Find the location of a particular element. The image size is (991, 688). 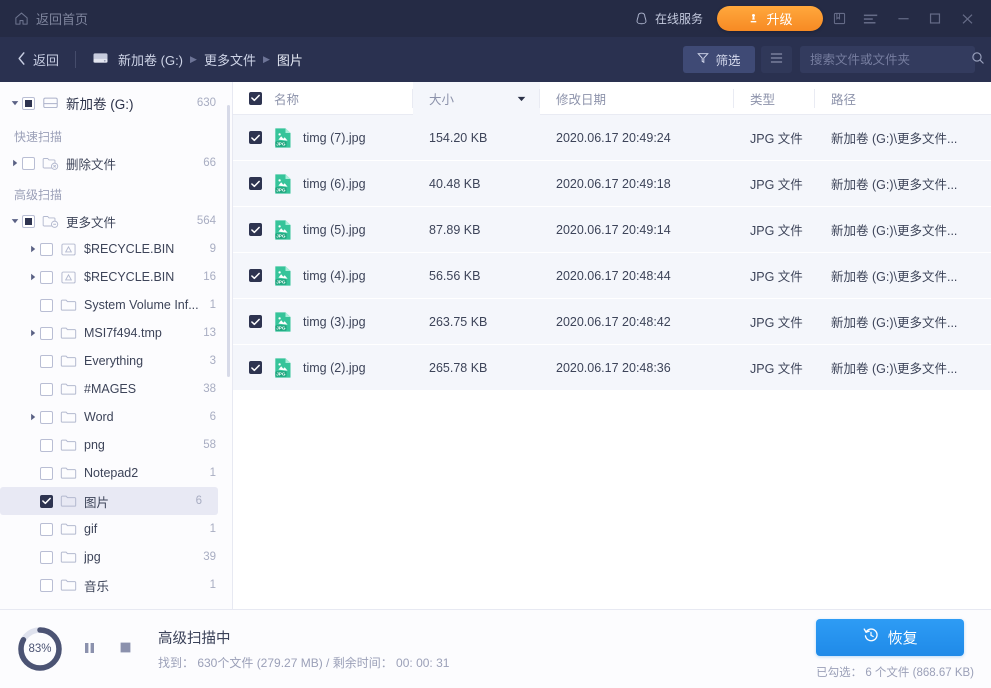

sidebar-item-count: 13 is located at coordinates (209, 333).